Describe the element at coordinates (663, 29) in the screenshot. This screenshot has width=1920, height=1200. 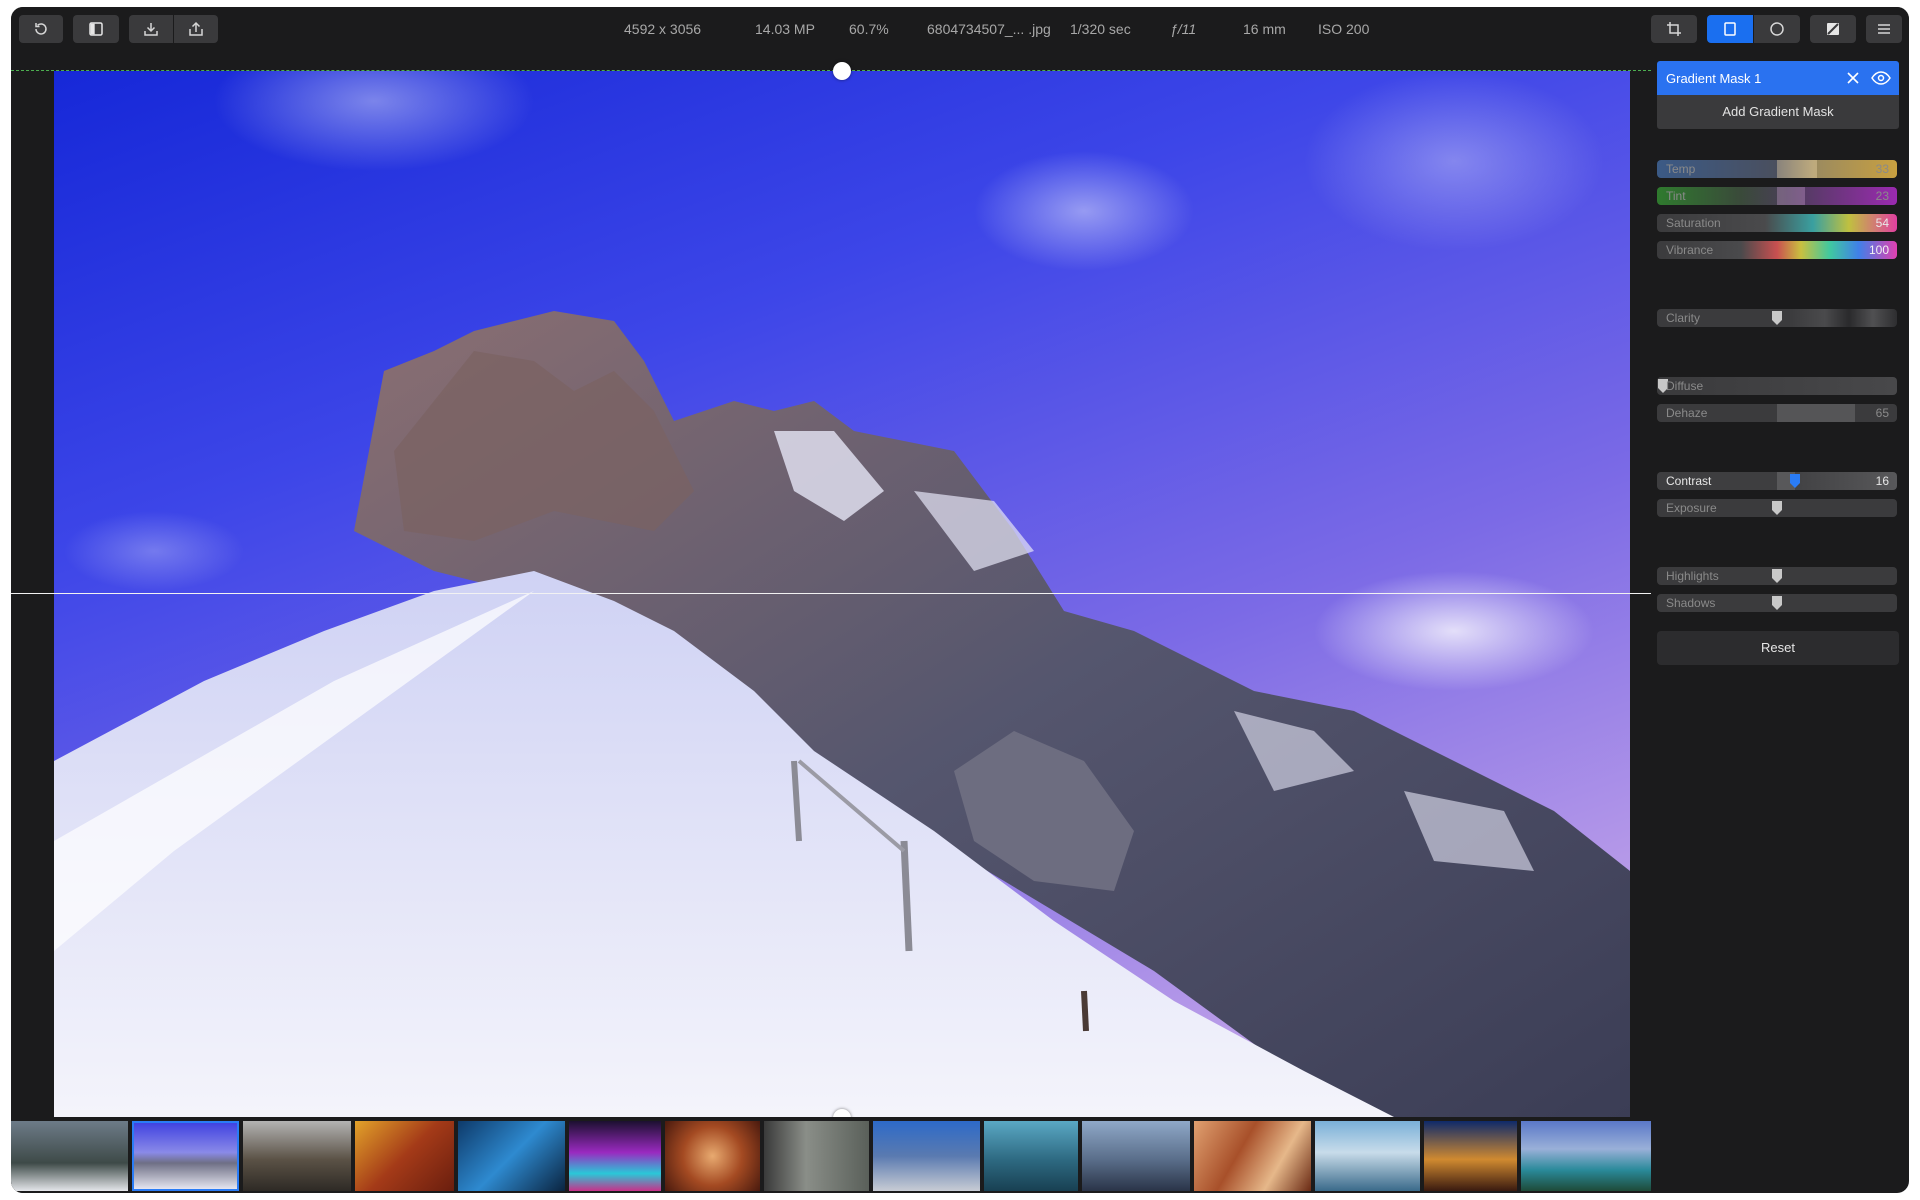
I see `image-dimensions: 4592 x 3056` at that location.